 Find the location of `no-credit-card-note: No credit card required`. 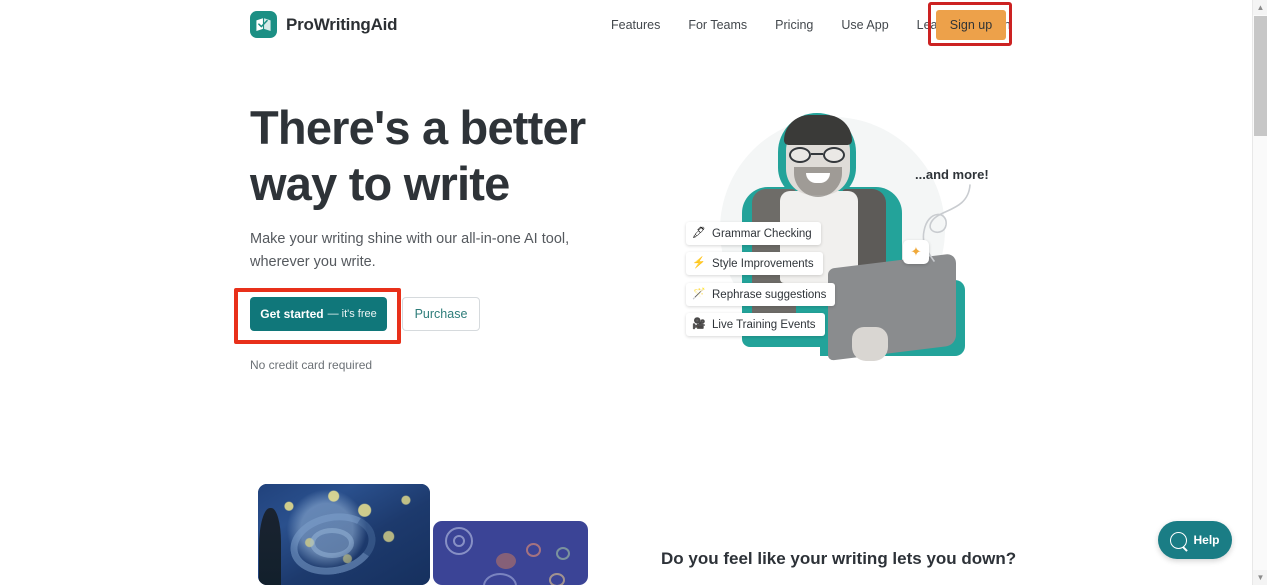

no-credit-card-note: No credit card required is located at coordinates (311, 365).